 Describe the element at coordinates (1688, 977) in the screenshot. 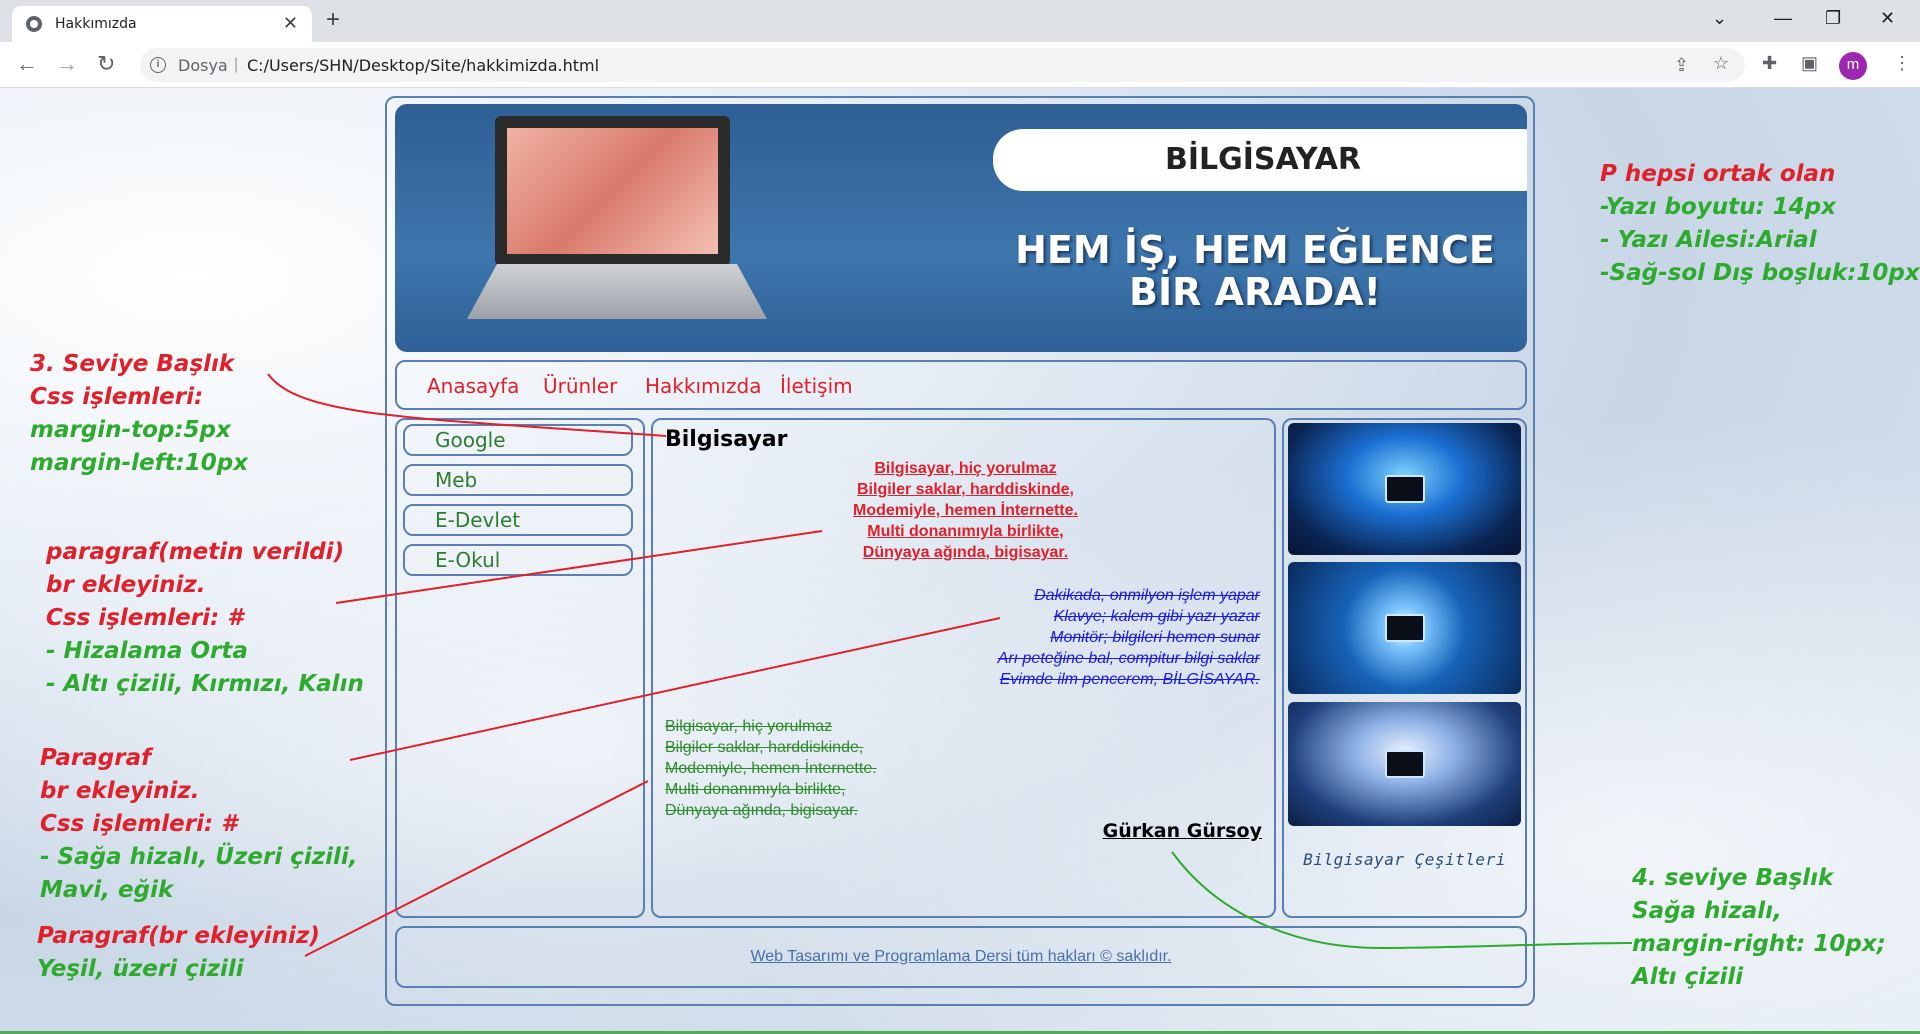

I see `annotation-line: Altı çizili` at that location.